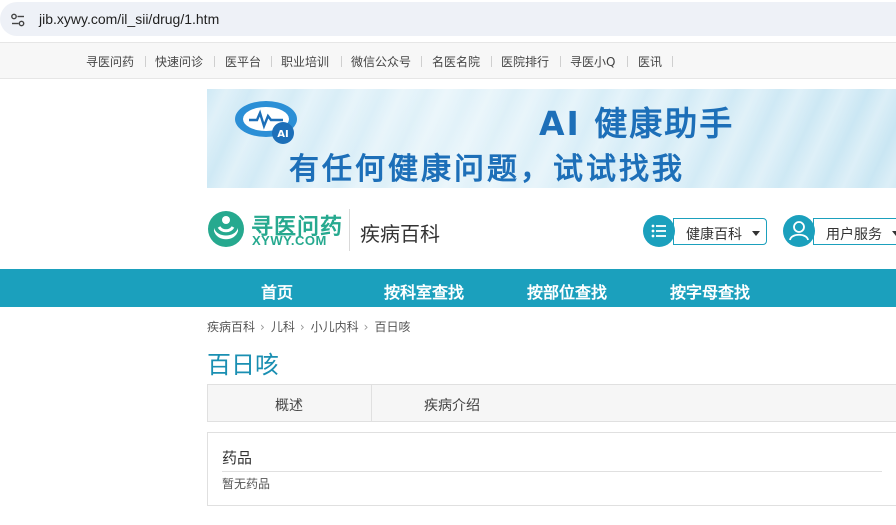 The width and height of the screenshot is (896, 525). What do you see at coordinates (18, 20) in the screenshot?
I see `tune-icon` at bounding box center [18, 20].